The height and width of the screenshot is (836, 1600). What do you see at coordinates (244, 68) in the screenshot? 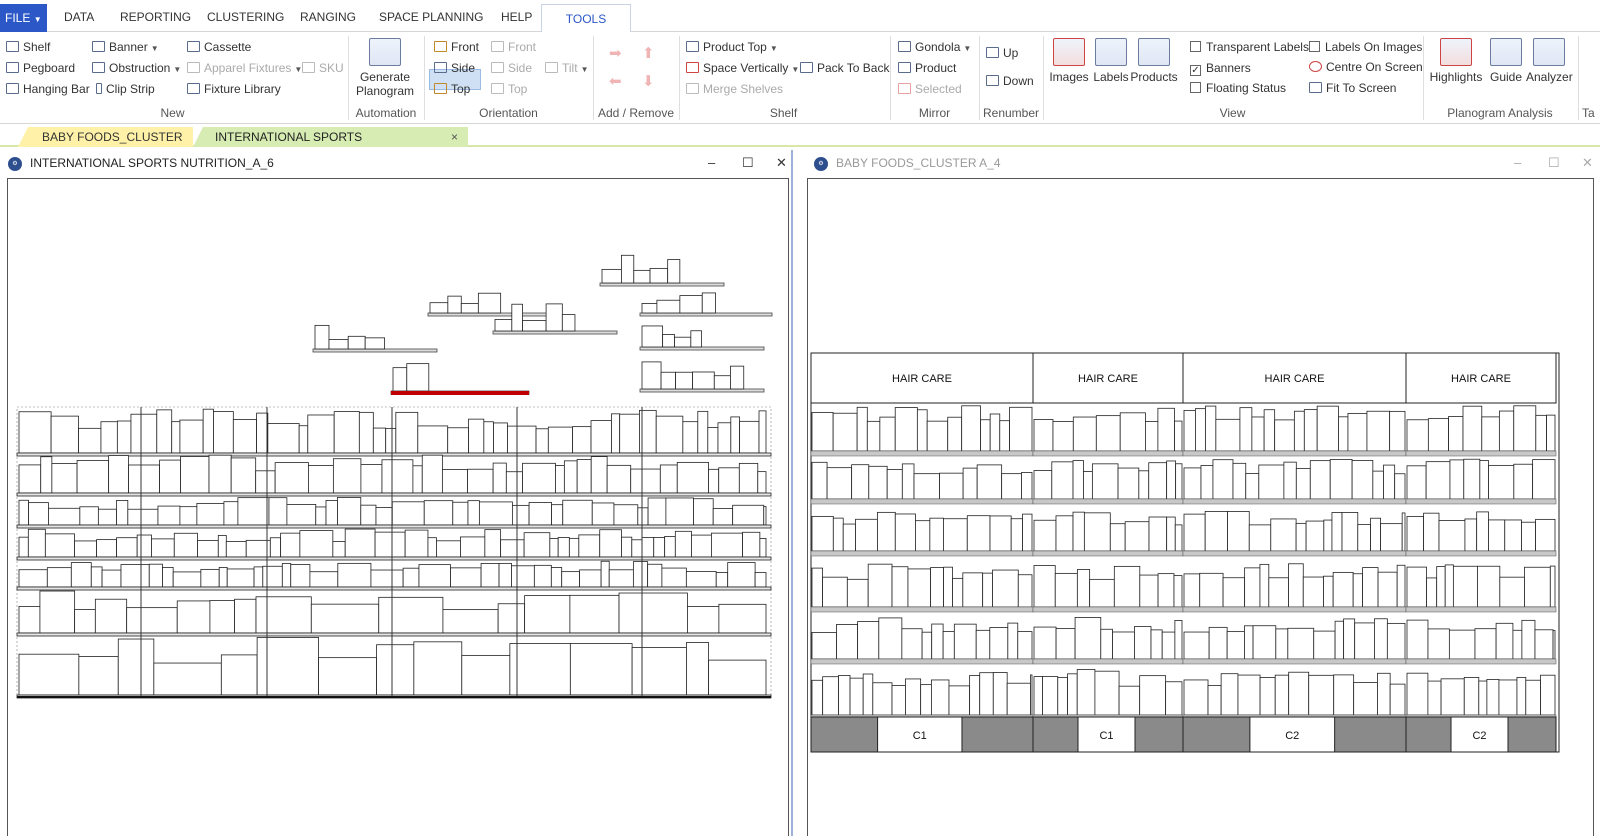
I see `apparel-fixtures-button: Apparel Fixtures ▼` at bounding box center [244, 68].